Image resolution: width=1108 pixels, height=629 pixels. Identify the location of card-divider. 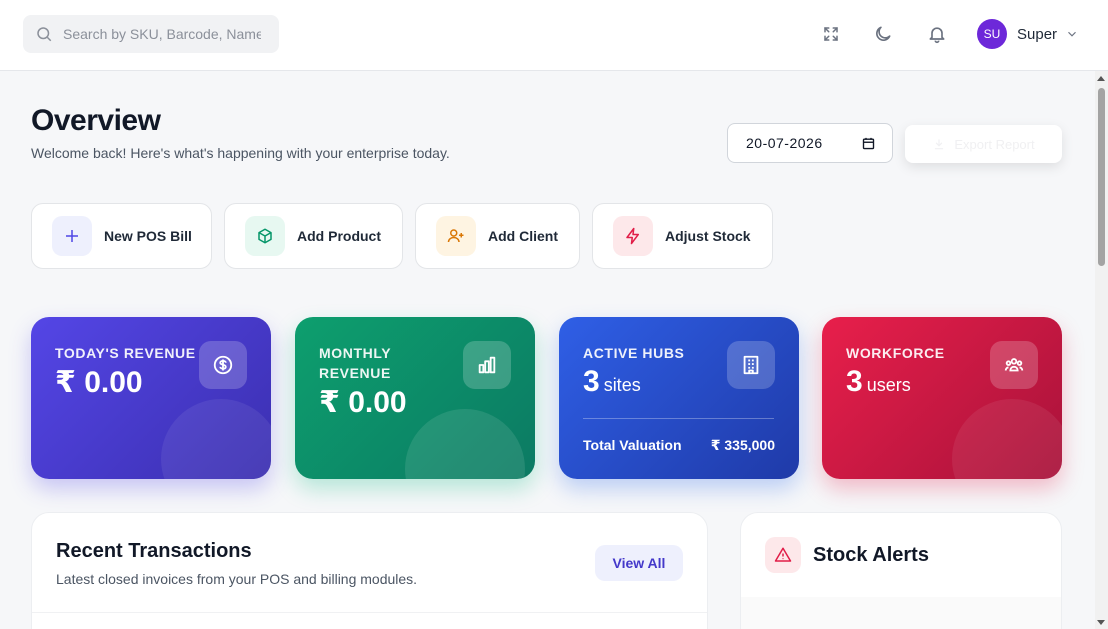
(678, 418).